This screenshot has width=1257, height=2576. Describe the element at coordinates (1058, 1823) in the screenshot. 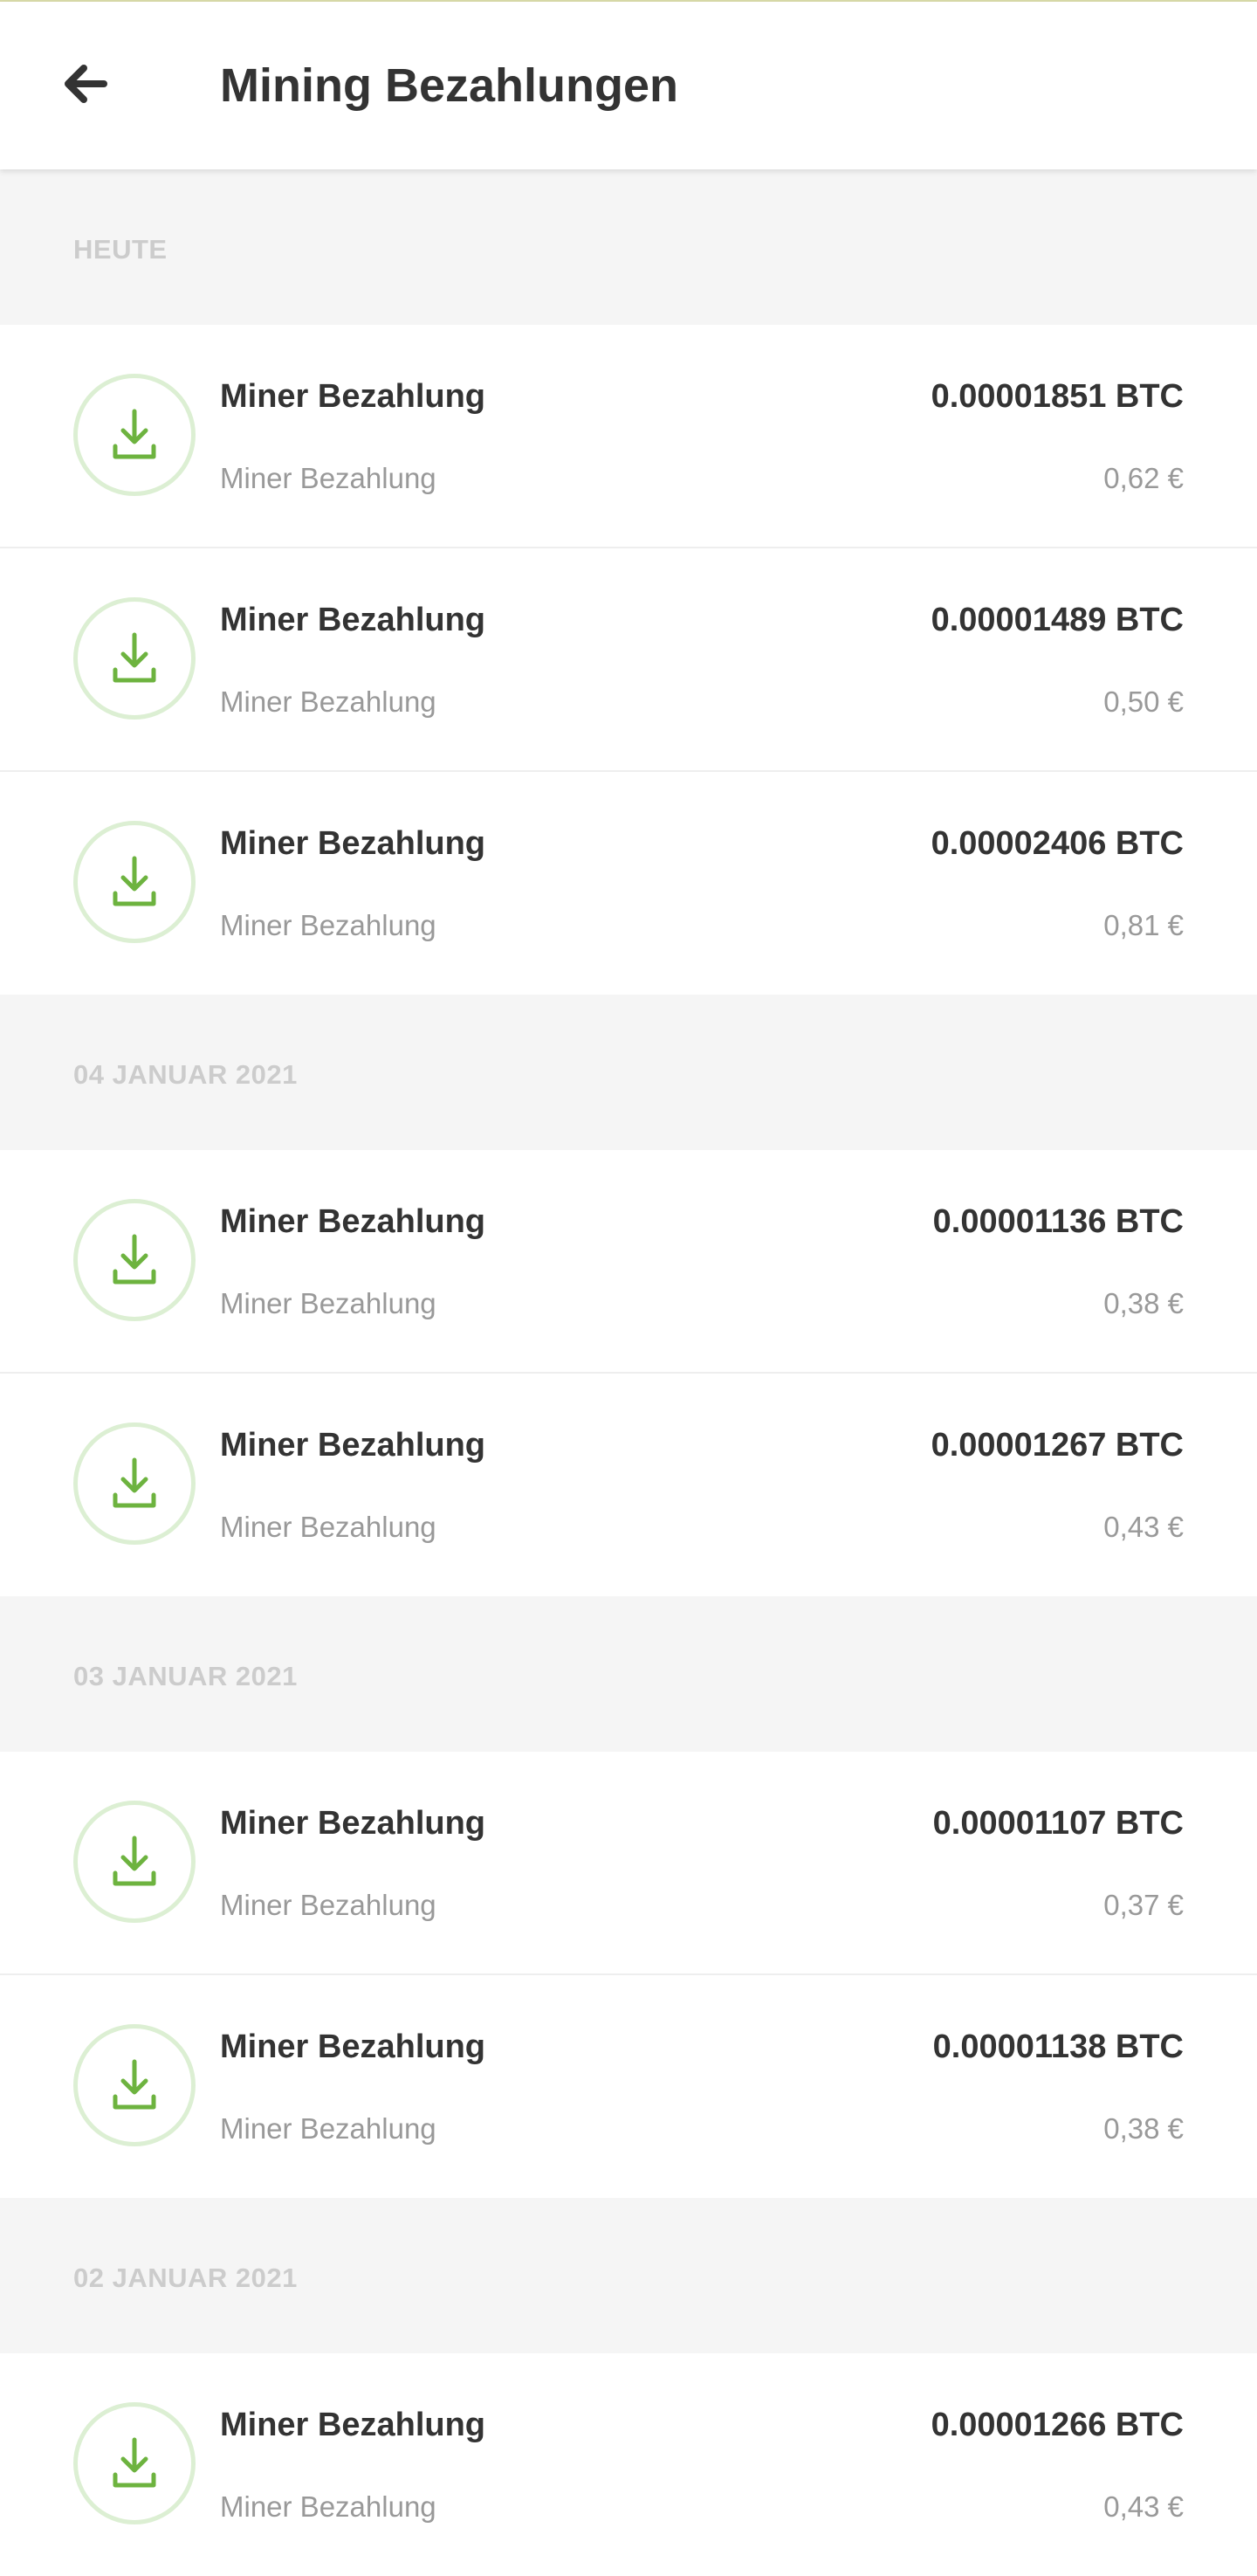

I see `payment-btc-amount: 0.00001107 BTC` at that location.